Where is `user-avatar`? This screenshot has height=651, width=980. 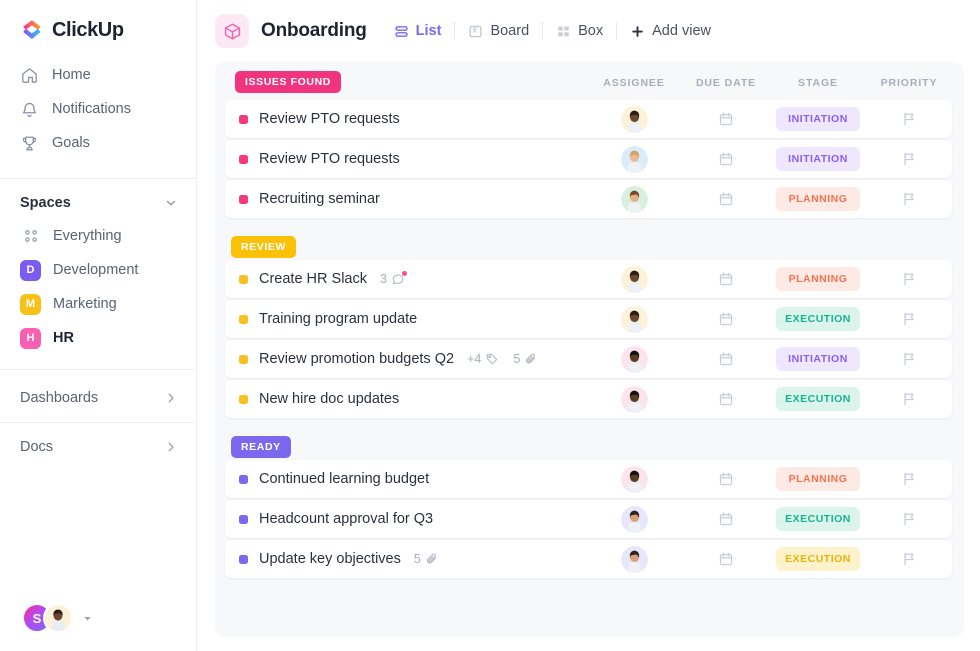 user-avatar is located at coordinates (58, 618).